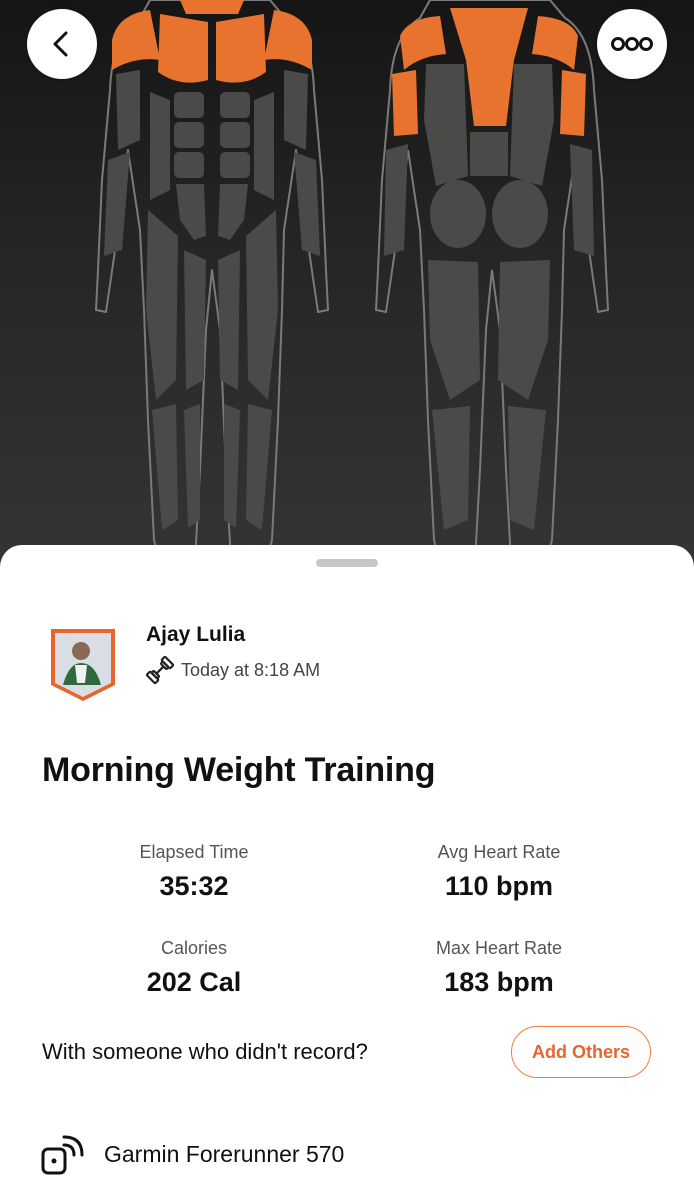  What do you see at coordinates (136, 40) in the screenshot?
I see `front-deltoid-left` at bounding box center [136, 40].